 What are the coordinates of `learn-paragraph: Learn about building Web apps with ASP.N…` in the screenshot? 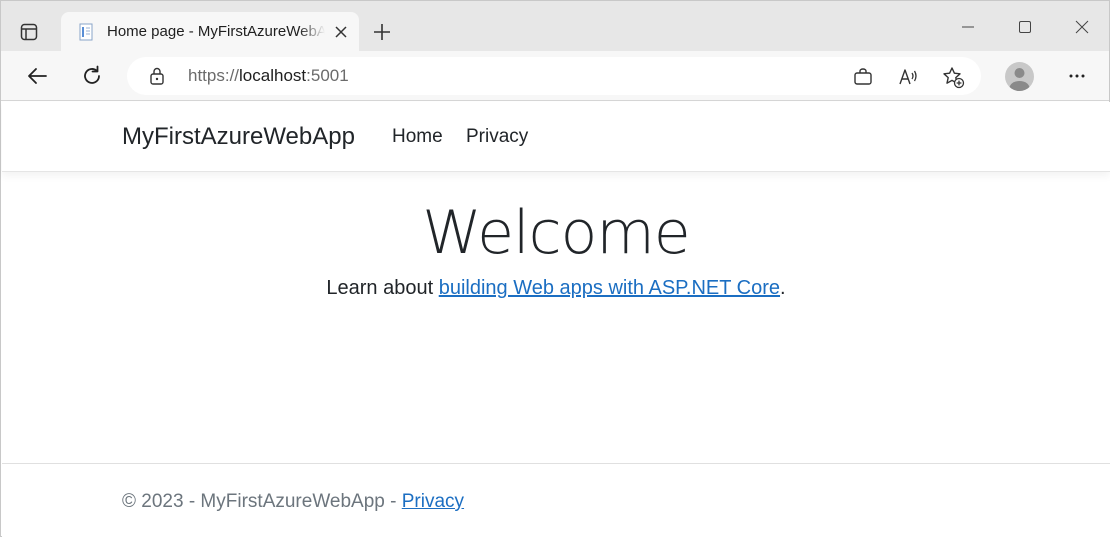 It's located at (556, 288).